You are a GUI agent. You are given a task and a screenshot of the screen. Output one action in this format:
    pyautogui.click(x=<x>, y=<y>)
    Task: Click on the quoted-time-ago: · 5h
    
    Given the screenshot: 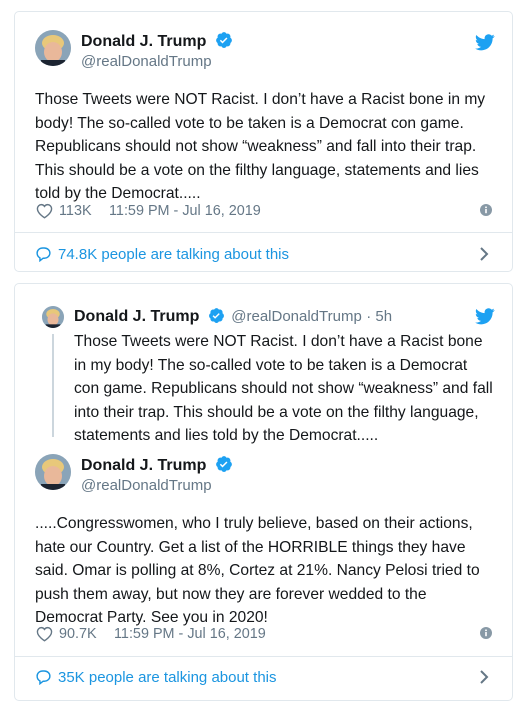 What is the action you would take?
    pyautogui.click(x=379, y=316)
    